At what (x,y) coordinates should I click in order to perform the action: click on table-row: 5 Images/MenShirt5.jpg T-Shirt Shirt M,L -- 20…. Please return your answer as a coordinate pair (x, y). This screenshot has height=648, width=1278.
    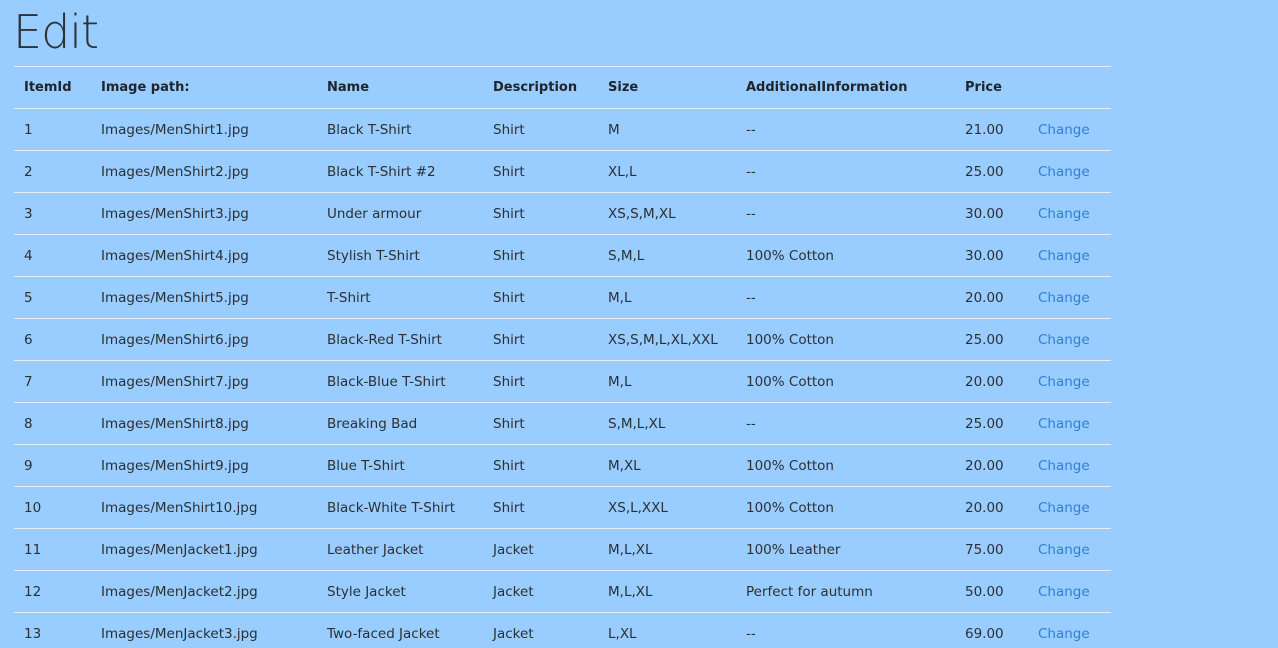
    Looking at the image, I should click on (562, 297).